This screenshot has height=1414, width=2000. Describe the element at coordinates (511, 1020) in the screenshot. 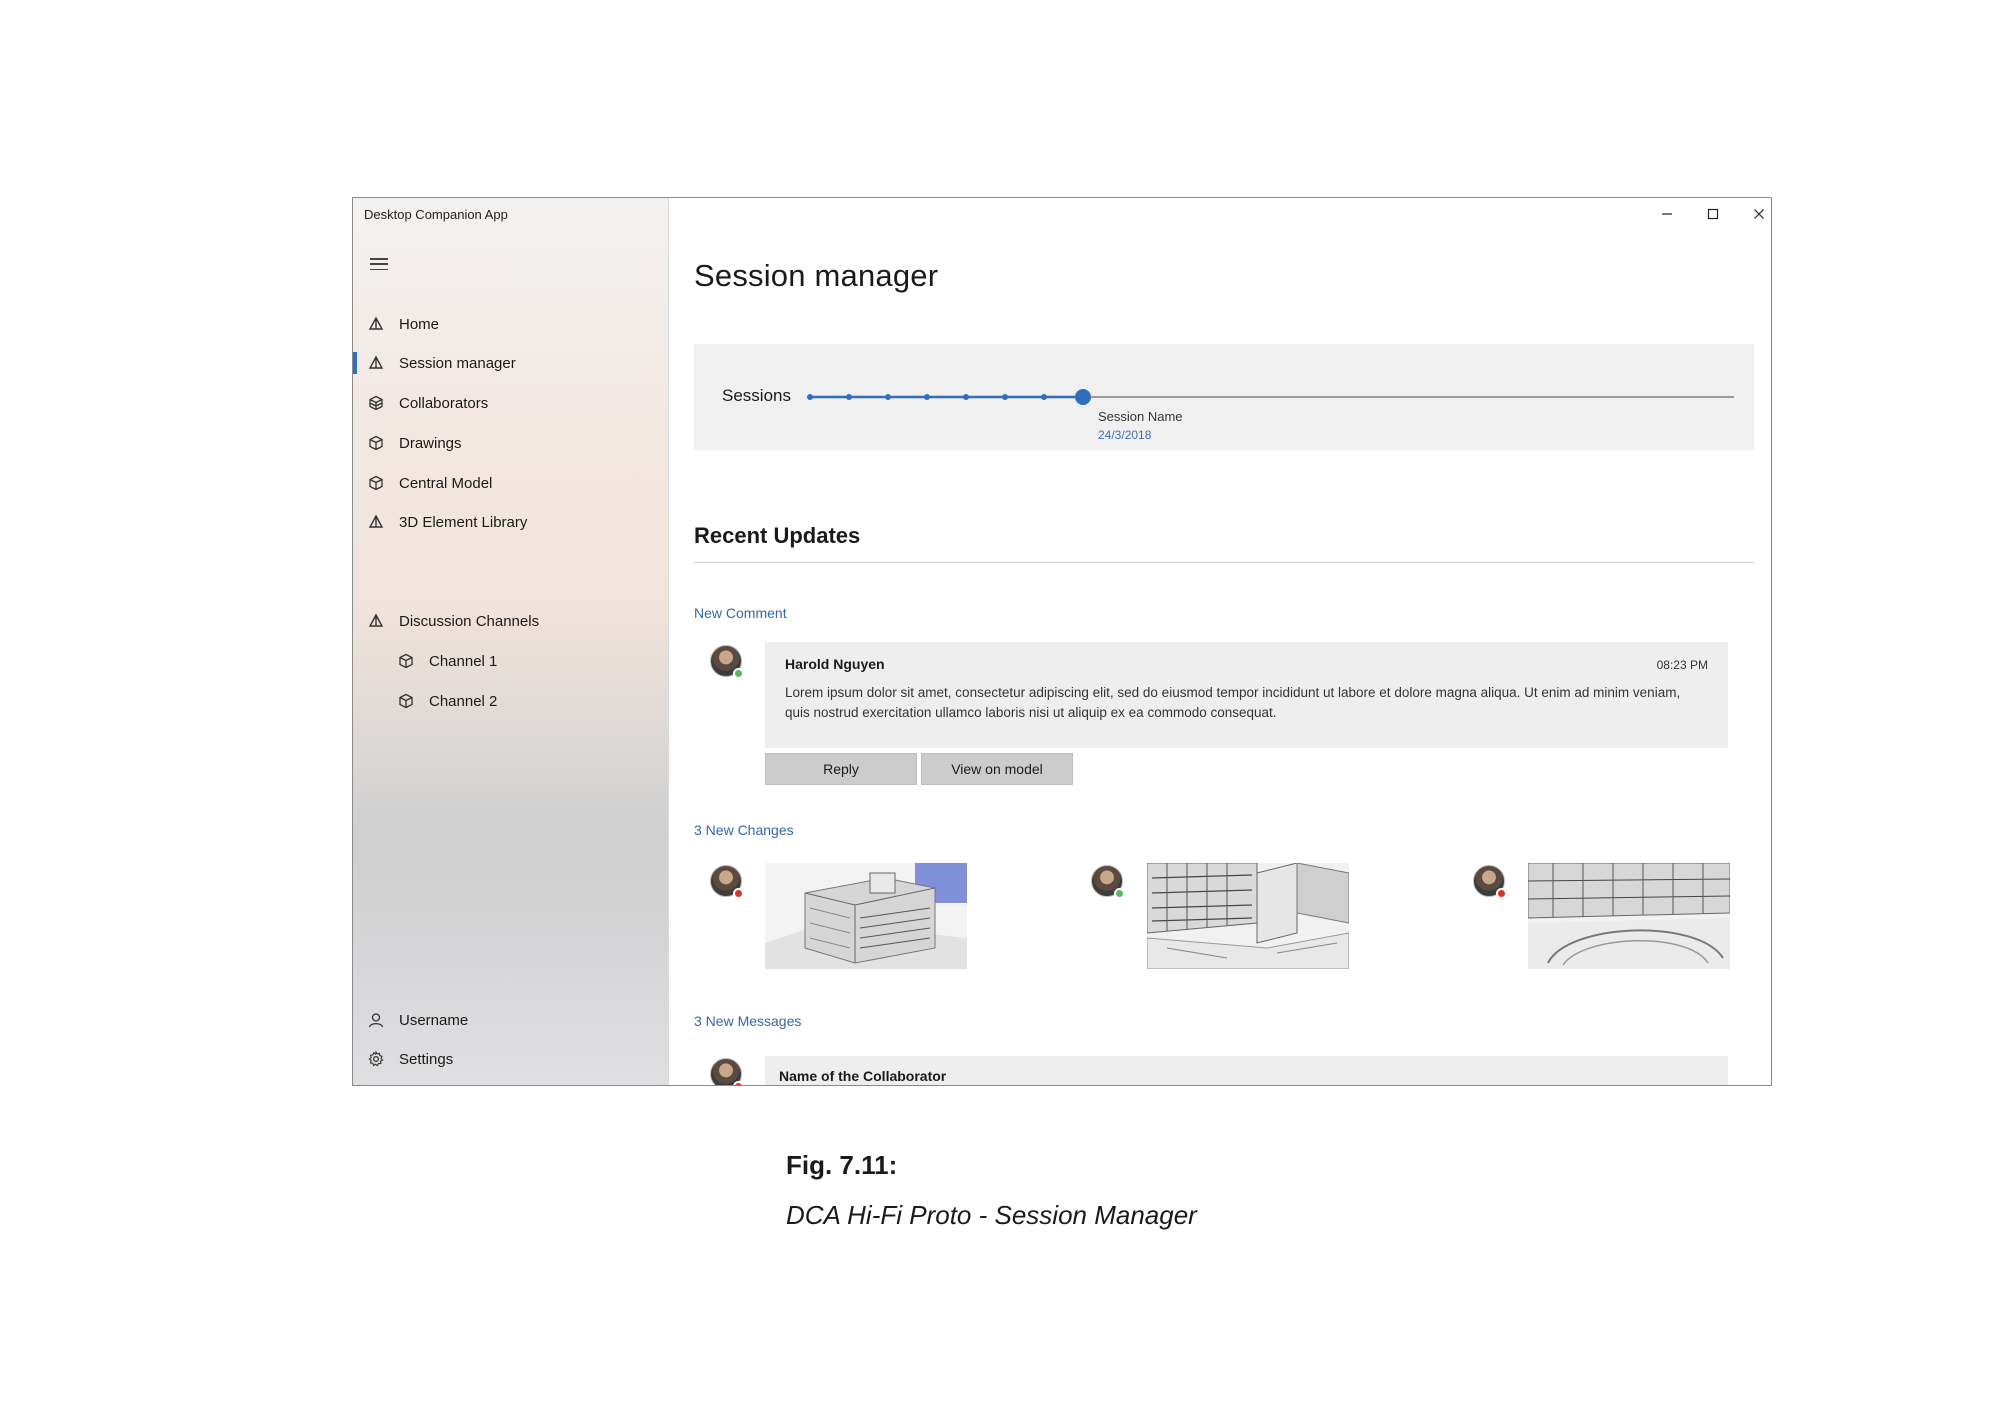

I see `sidebar-item-username: Username` at that location.